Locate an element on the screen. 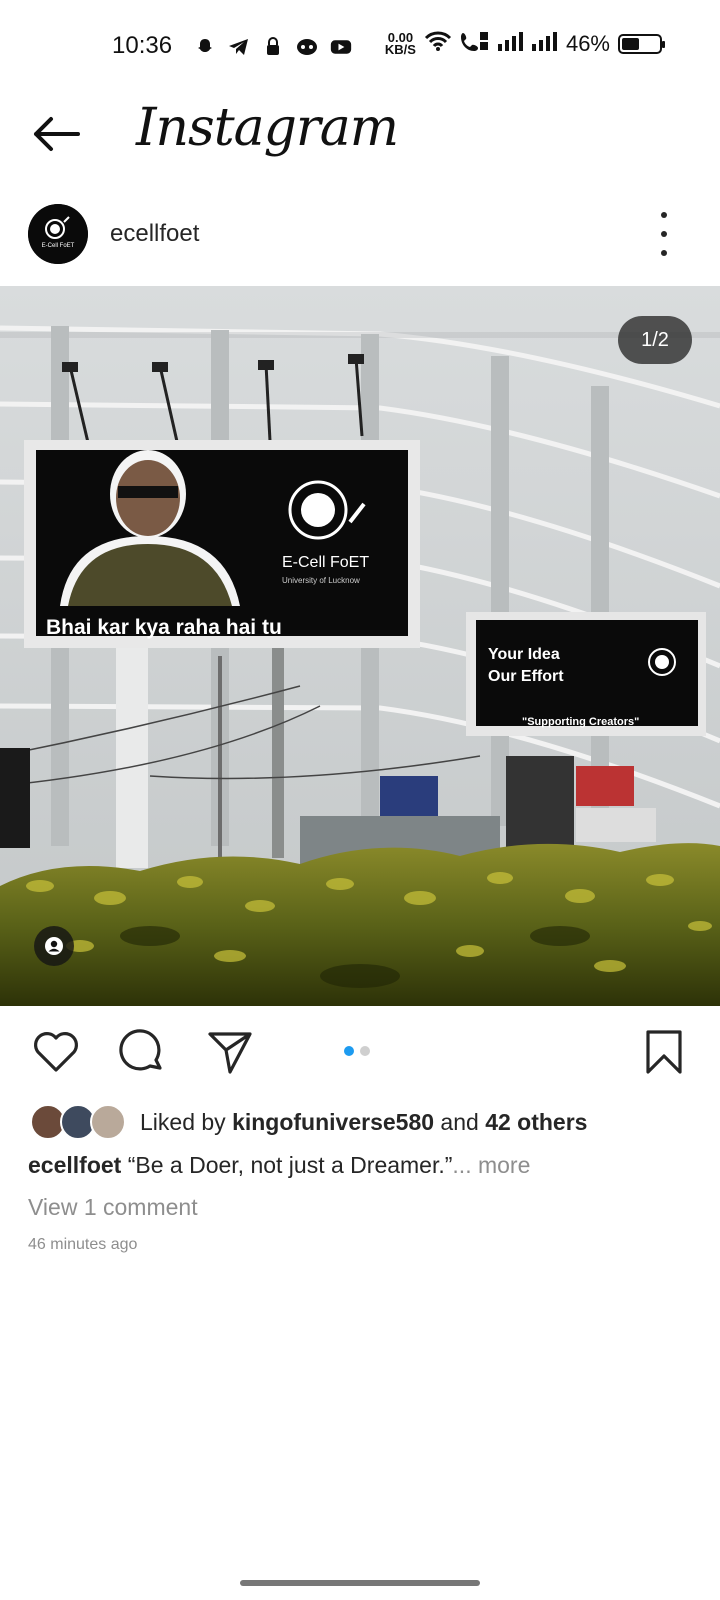 This screenshot has width=720, height=1600. youtube-icon is located at coordinates (341, 47).